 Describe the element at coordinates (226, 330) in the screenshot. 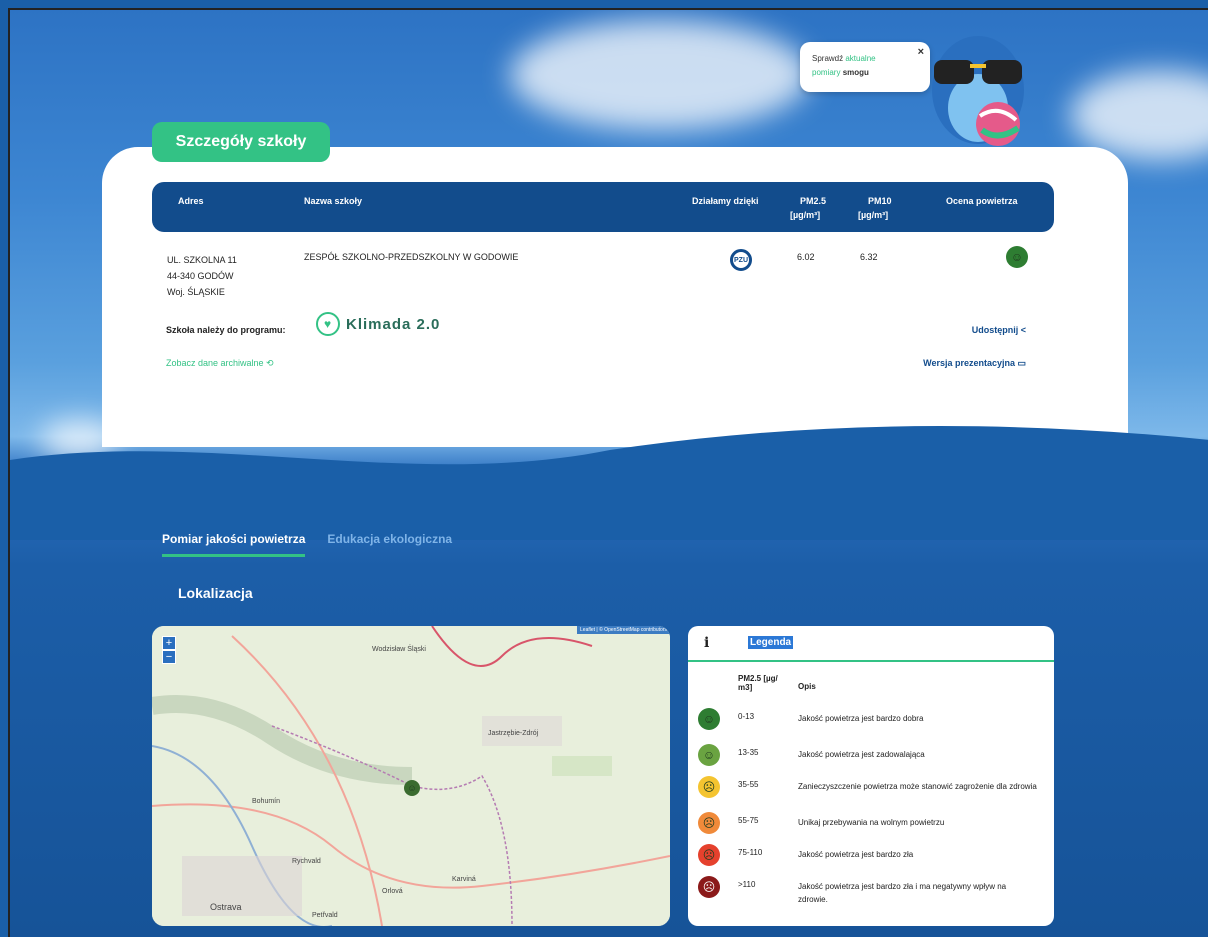

I see `program-label: Szkoła należy do programu:` at that location.